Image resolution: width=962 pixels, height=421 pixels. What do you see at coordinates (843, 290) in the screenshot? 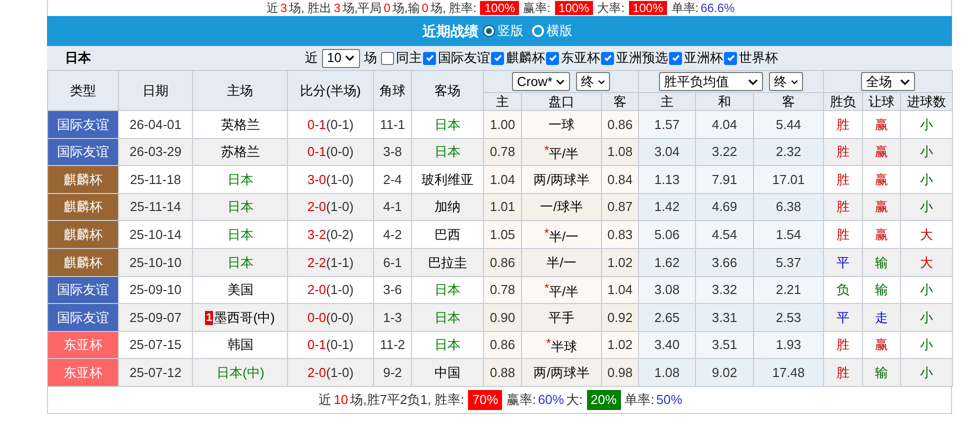
I see `result-cell: 负` at bounding box center [843, 290].